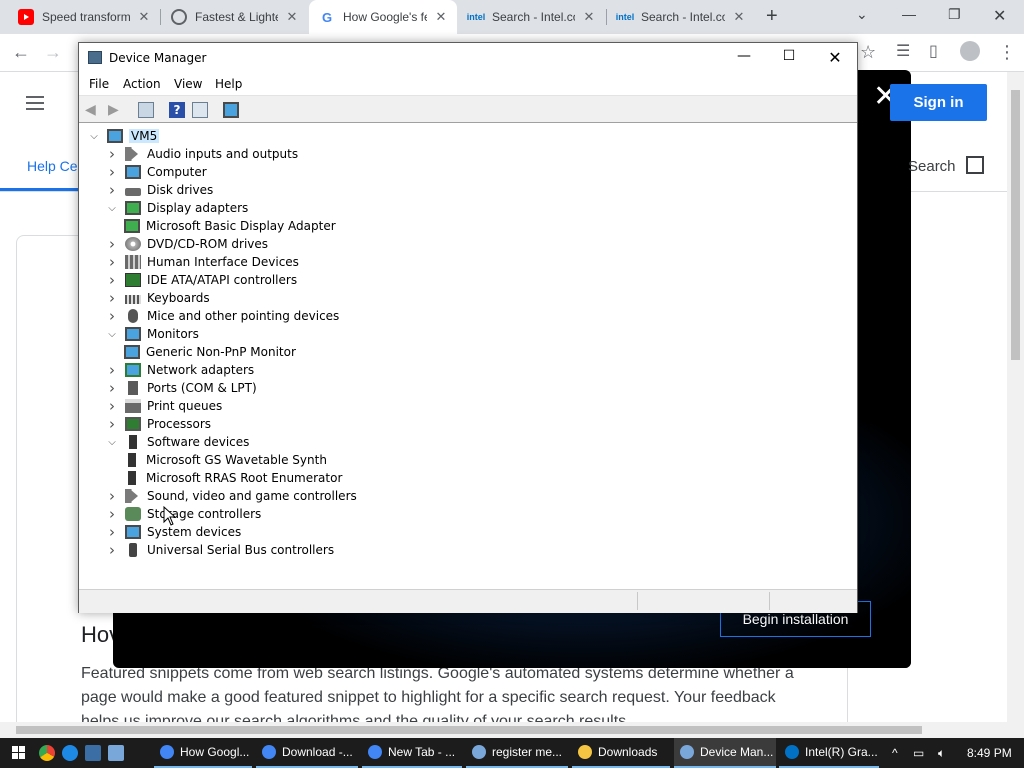  I want to click on horizontal-scrollbar, so click(504, 730).